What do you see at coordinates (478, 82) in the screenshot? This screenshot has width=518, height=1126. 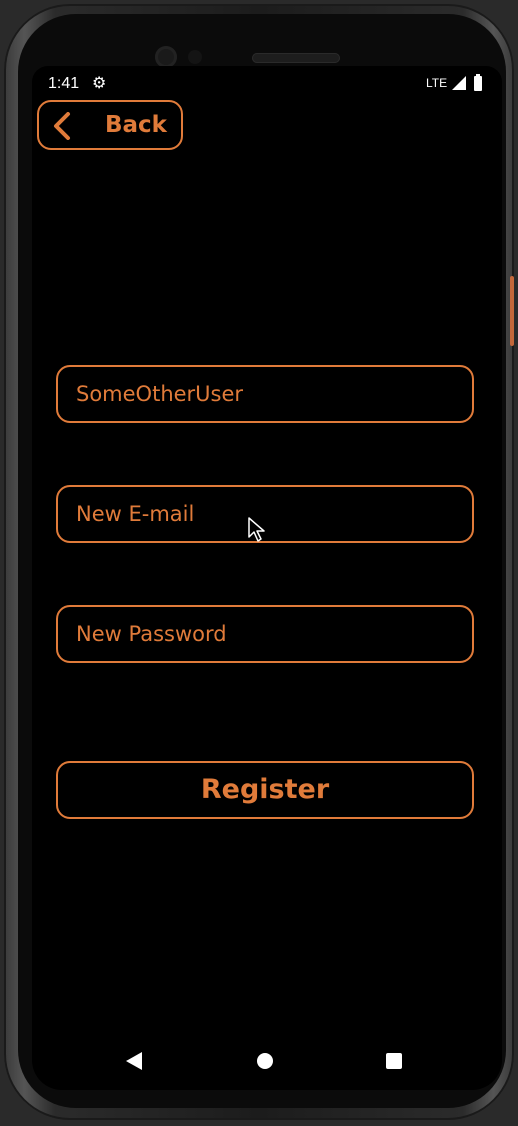 I see `battery-icon` at bounding box center [478, 82].